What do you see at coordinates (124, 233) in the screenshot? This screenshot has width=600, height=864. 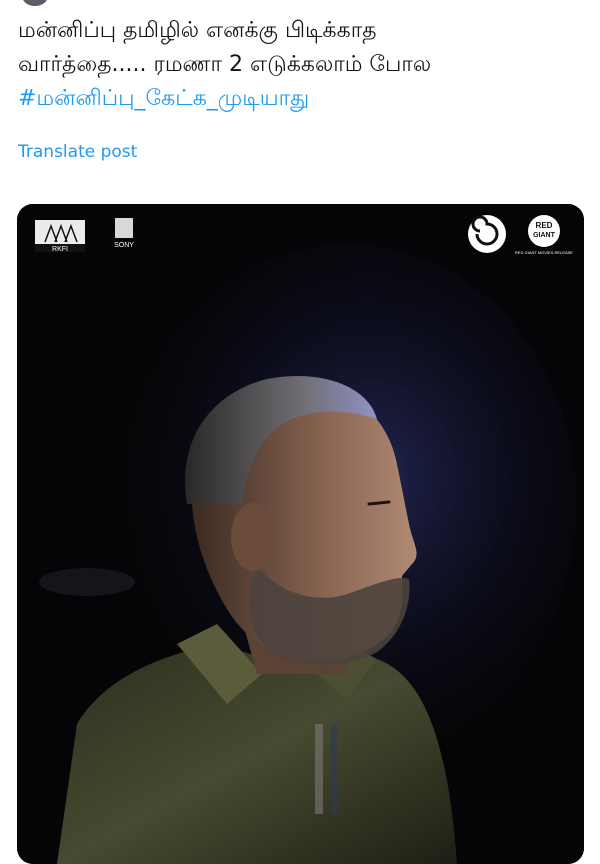 I see `sony-logo: SONY` at bounding box center [124, 233].